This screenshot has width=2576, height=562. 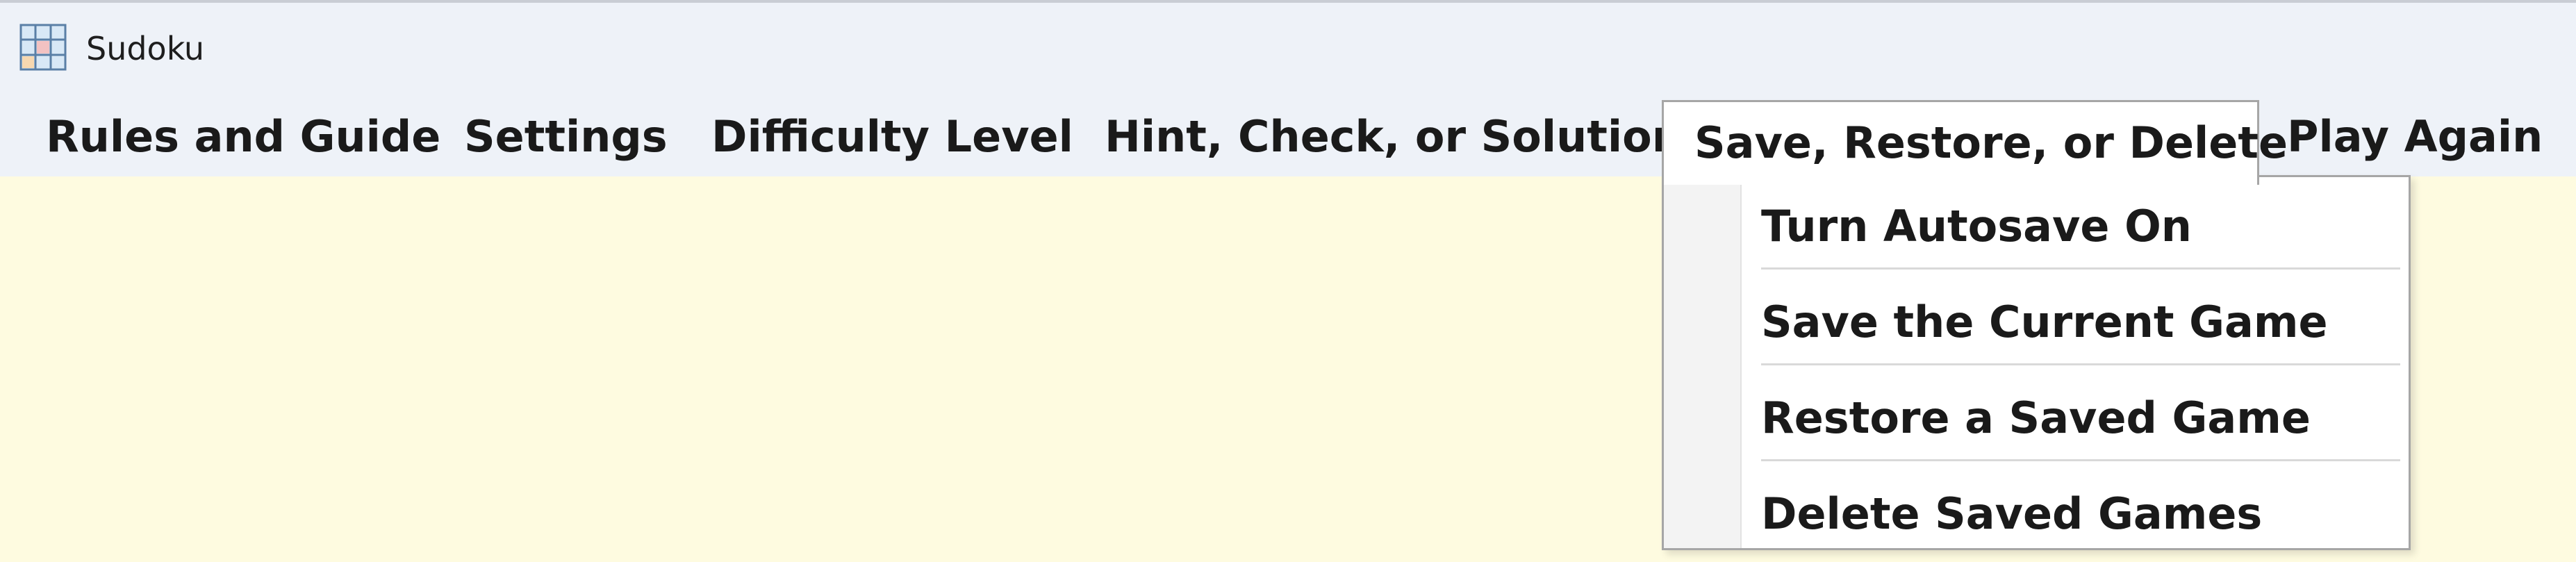 I want to click on menu-play-again: Play Again, so click(x=2415, y=134).